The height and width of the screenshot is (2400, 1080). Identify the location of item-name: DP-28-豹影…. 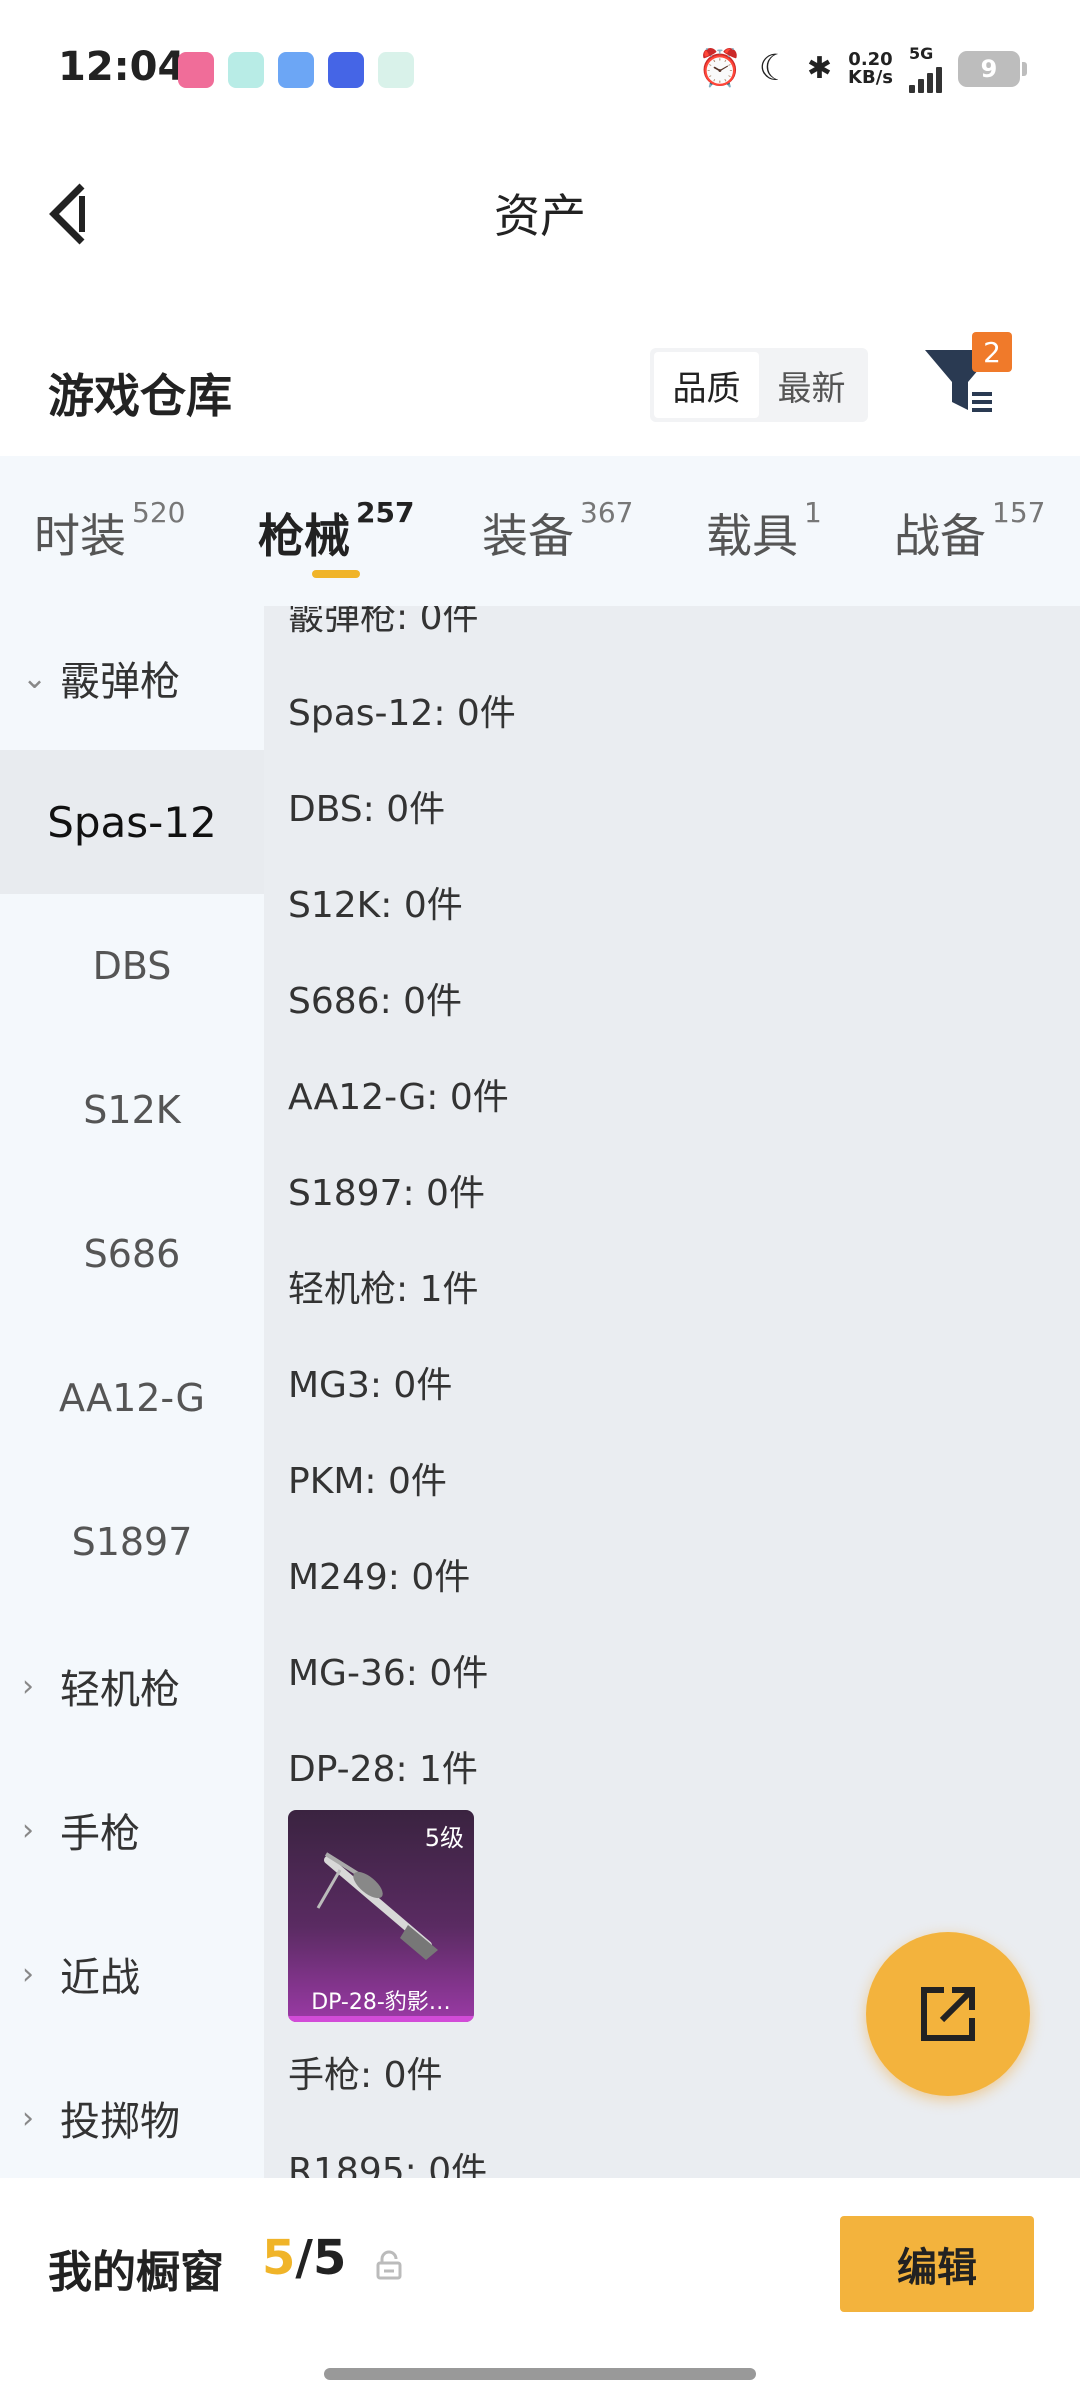
(381, 2002).